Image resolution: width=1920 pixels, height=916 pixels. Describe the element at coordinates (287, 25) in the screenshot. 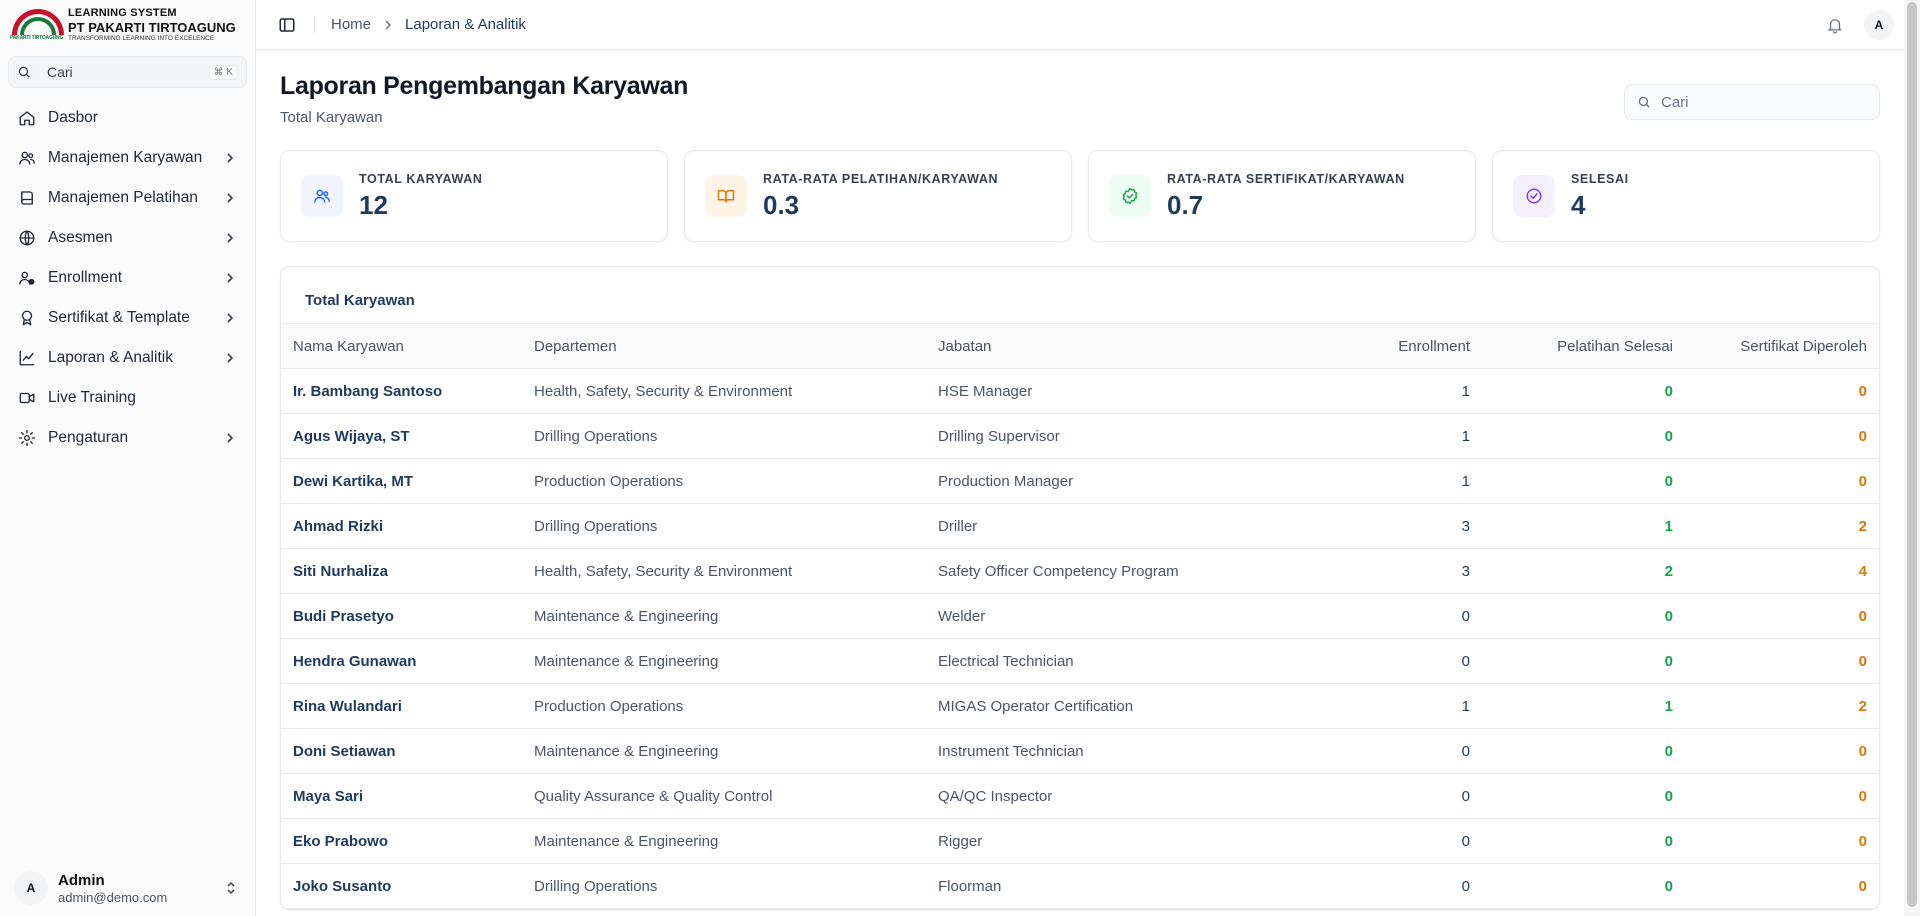

I see `sidebar-toggle-icon` at that location.